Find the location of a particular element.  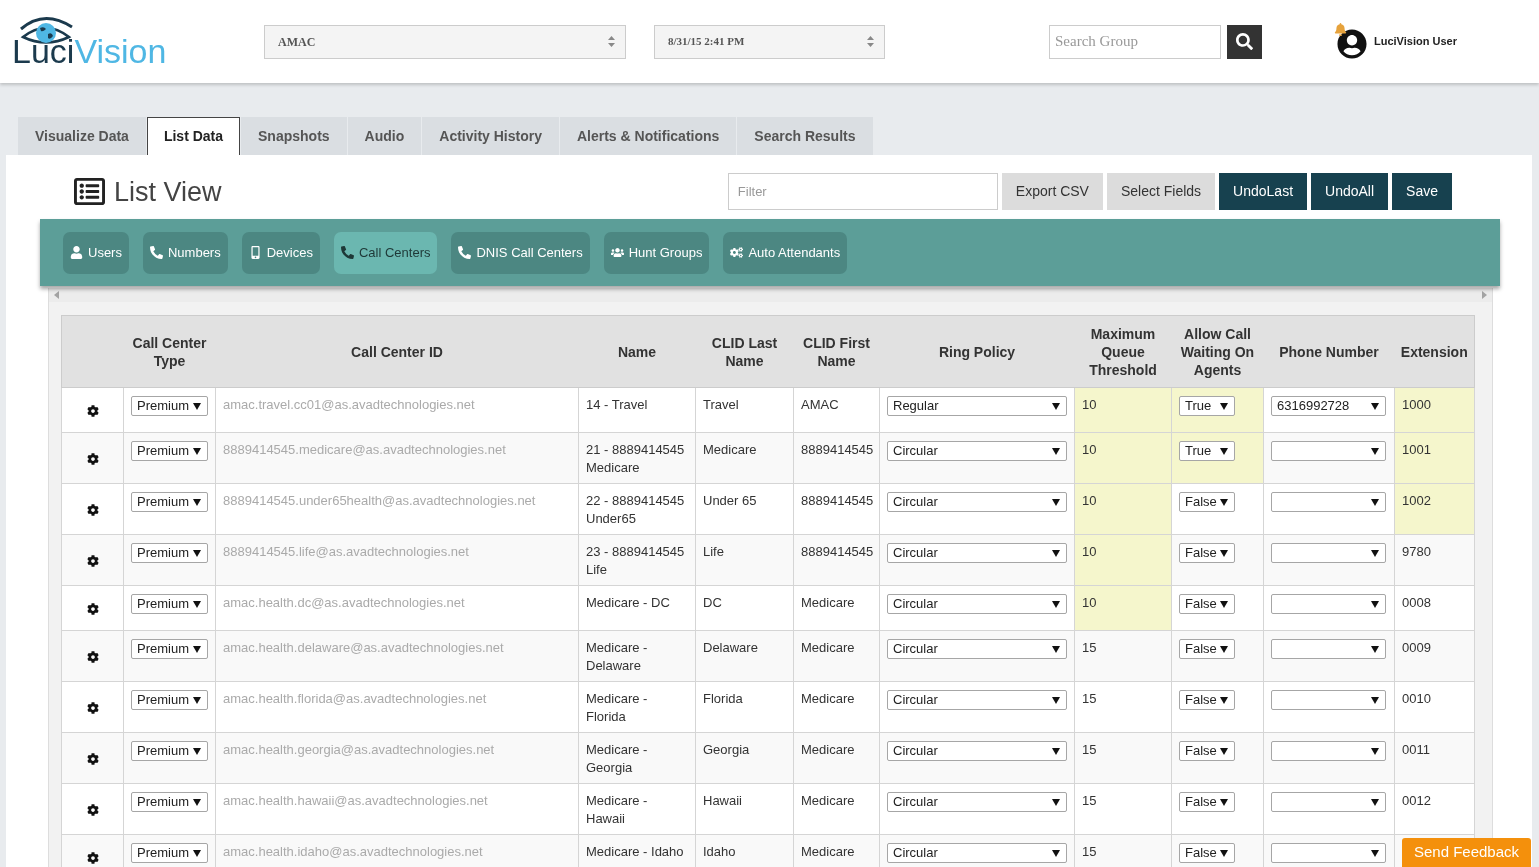

category-button: Devices is located at coordinates (280, 252).